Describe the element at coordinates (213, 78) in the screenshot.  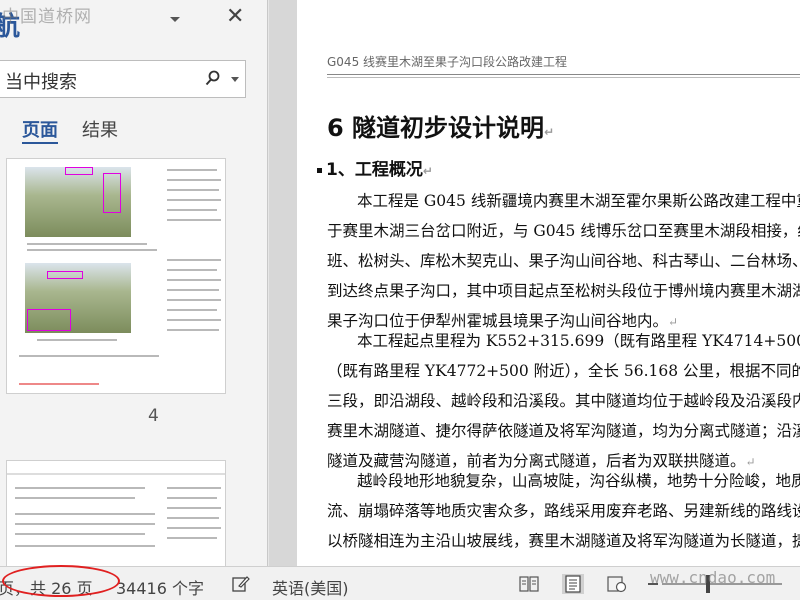
I see `search-icon` at that location.